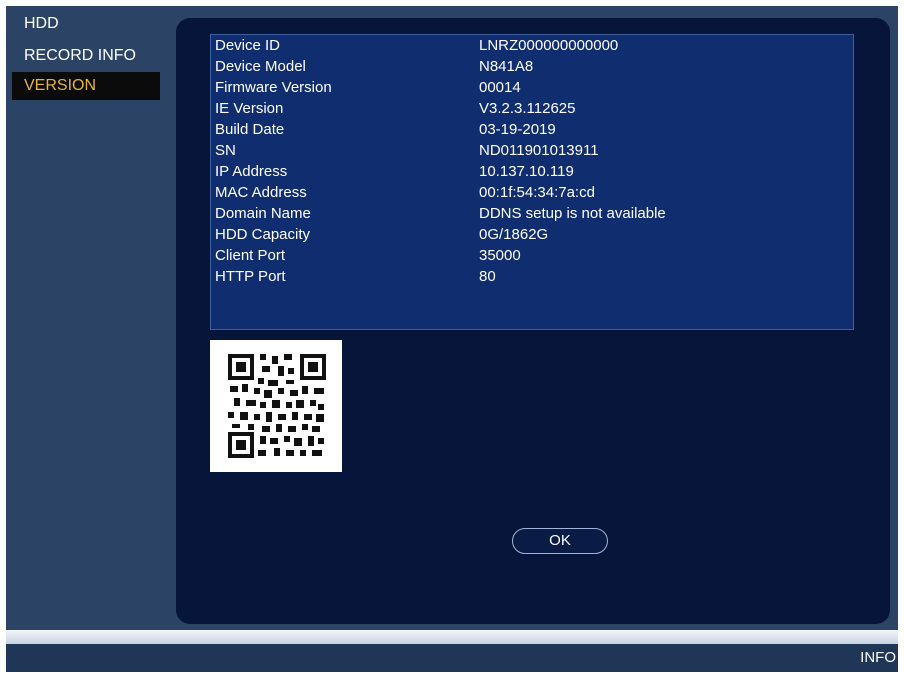 This screenshot has width=904, height=678. Describe the element at coordinates (86, 86) in the screenshot. I see `sidebar-item-version: VERSION` at that location.